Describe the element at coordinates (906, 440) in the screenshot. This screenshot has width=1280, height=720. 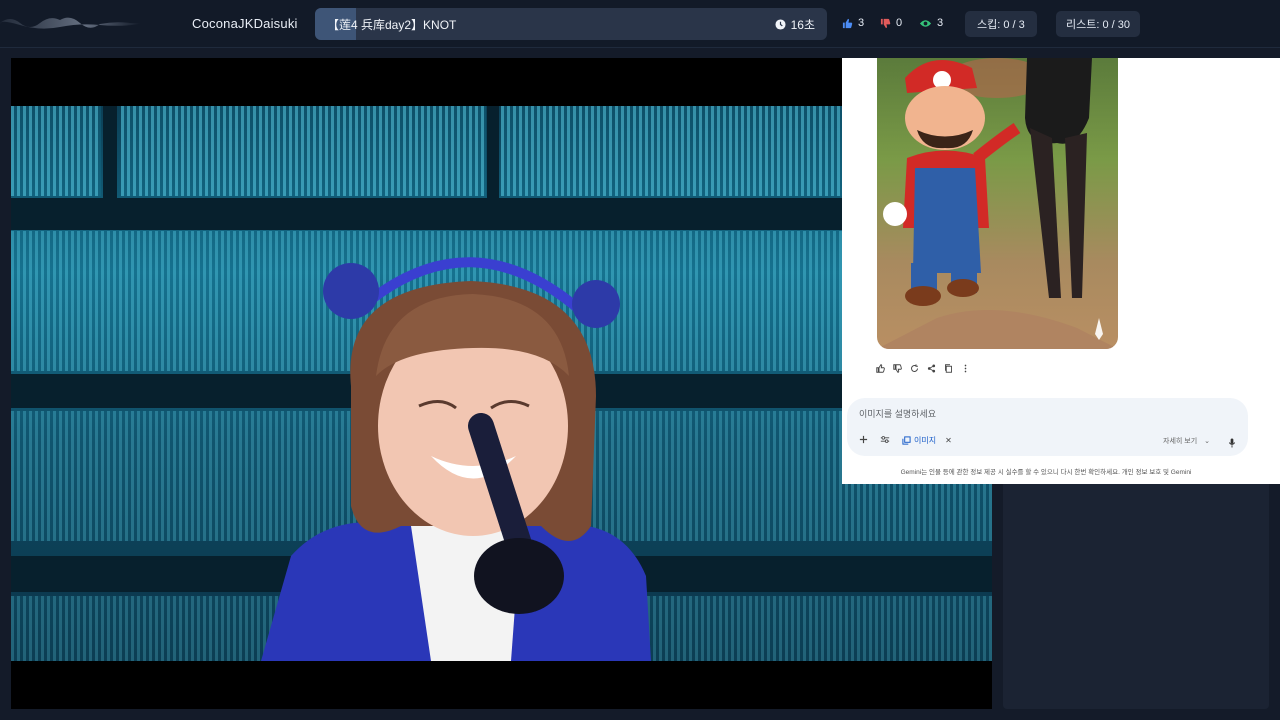
I see `image-stack-icon` at that location.